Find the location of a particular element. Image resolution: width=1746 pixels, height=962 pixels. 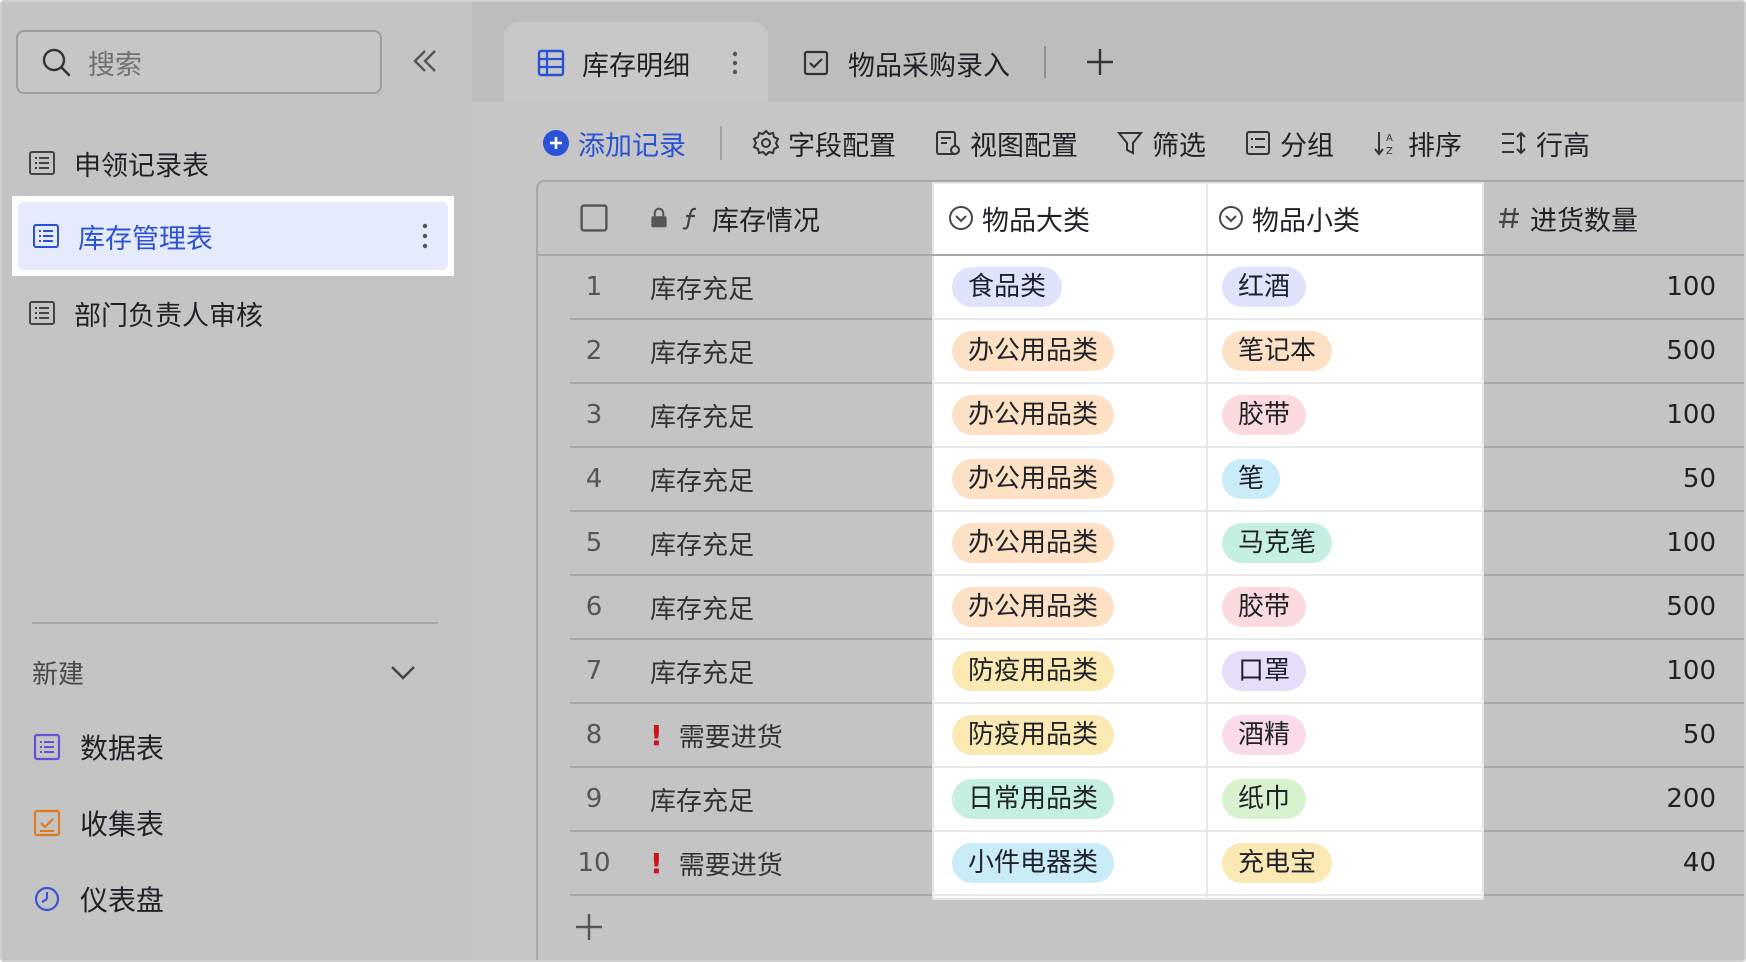

subcategory-cell: 马克笔 is located at coordinates (1347, 543).